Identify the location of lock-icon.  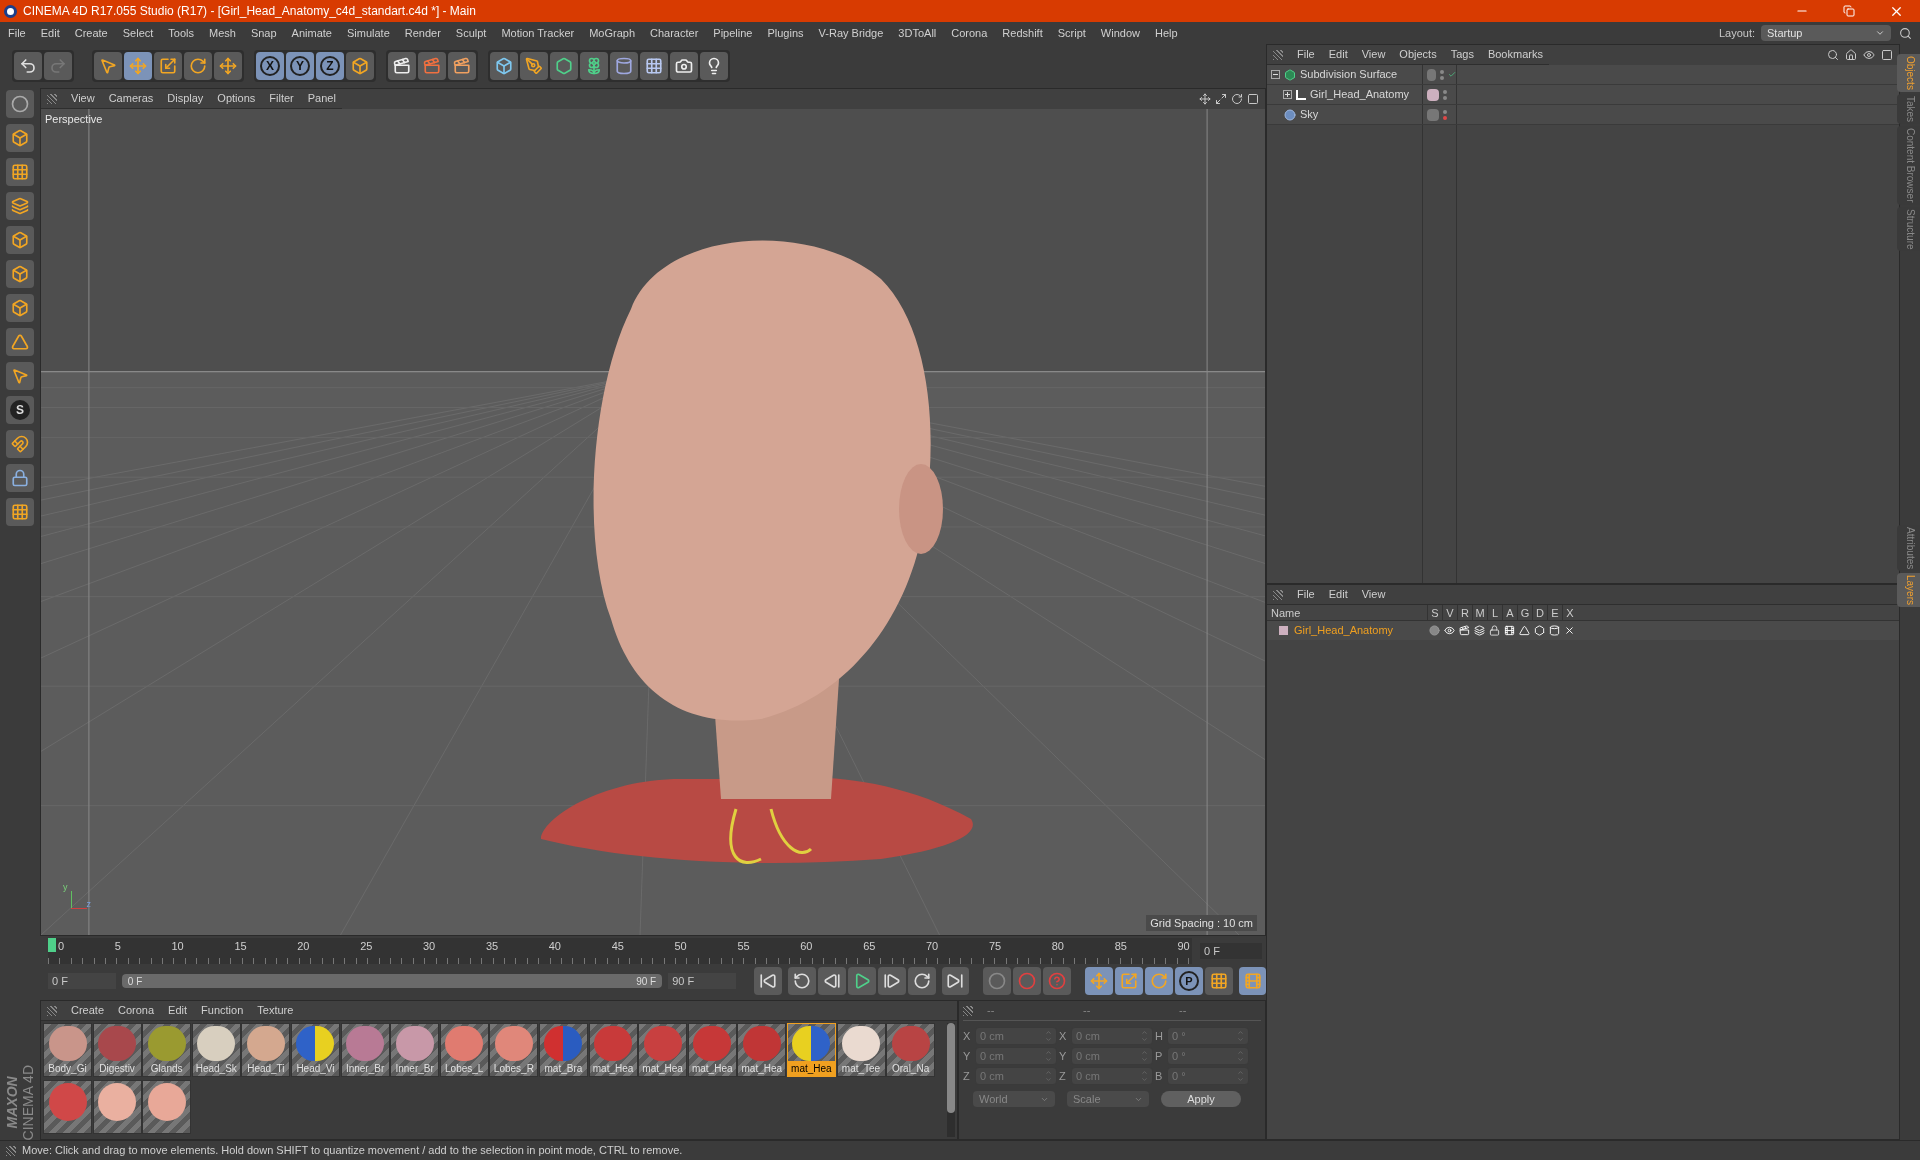
(1494, 630).